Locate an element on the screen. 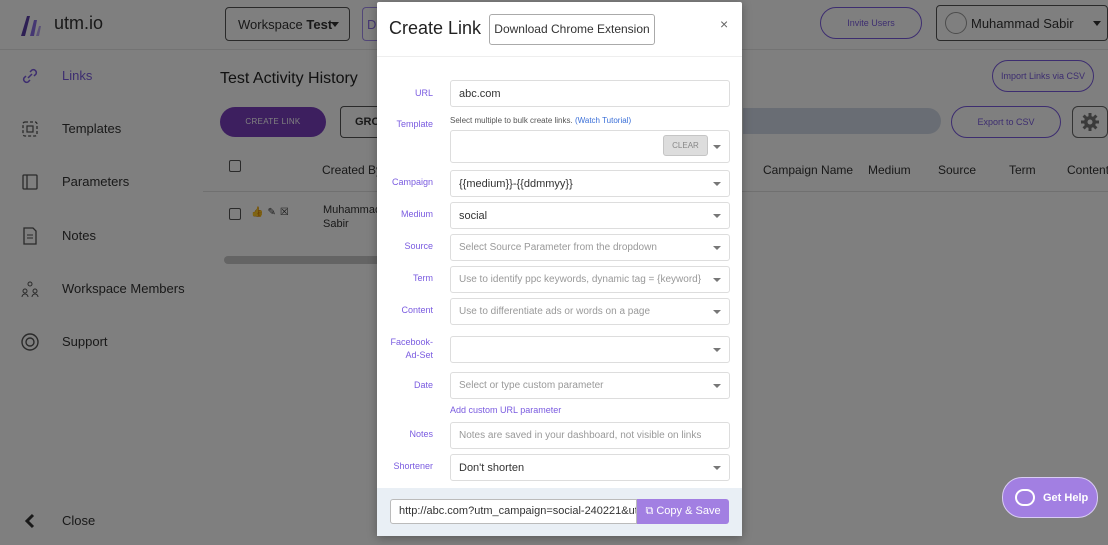  close-icon: × is located at coordinates (724, 24).